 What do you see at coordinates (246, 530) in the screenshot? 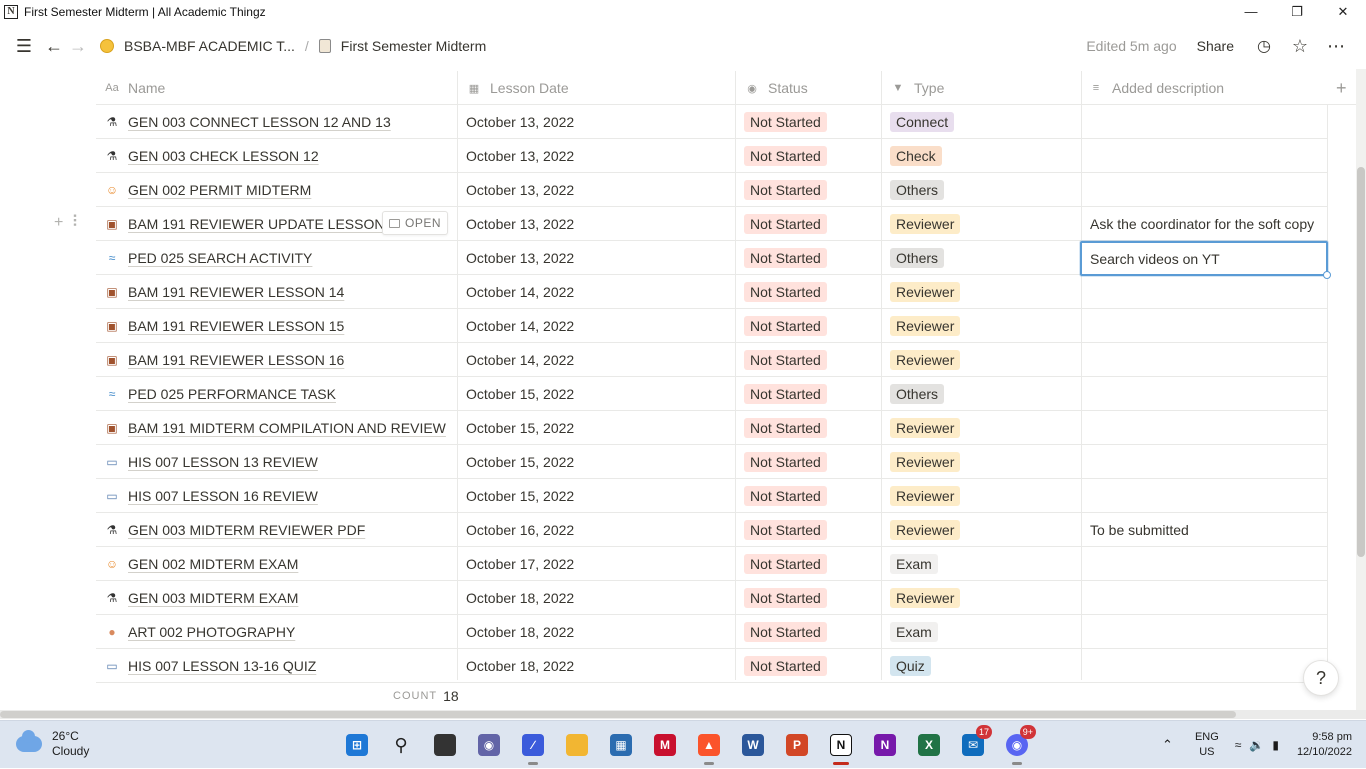
I see `row-name: GEN 003 MIDTERM REVIEWER PDF` at bounding box center [246, 530].